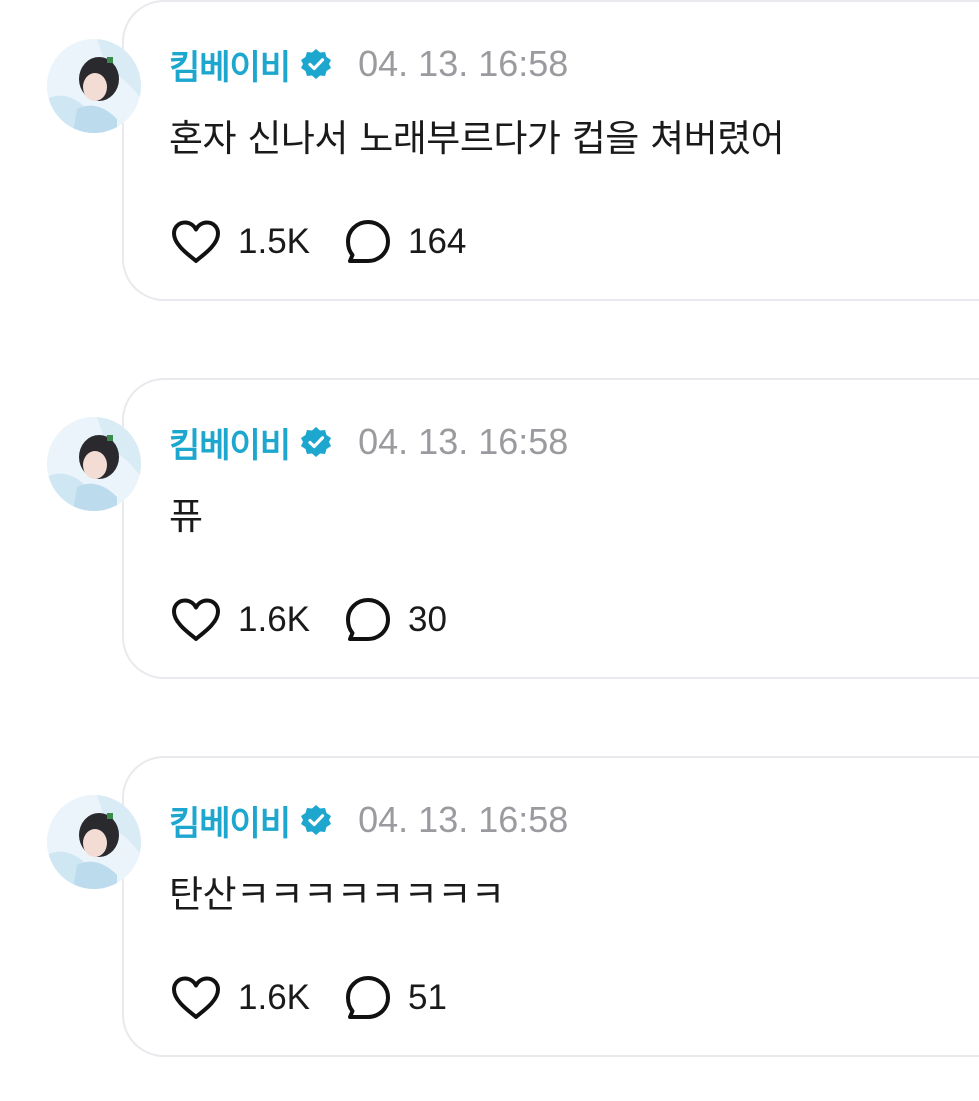 This screenshot has width=979, height=1101. I want to click on reply-count: 30, so click(427, 619).